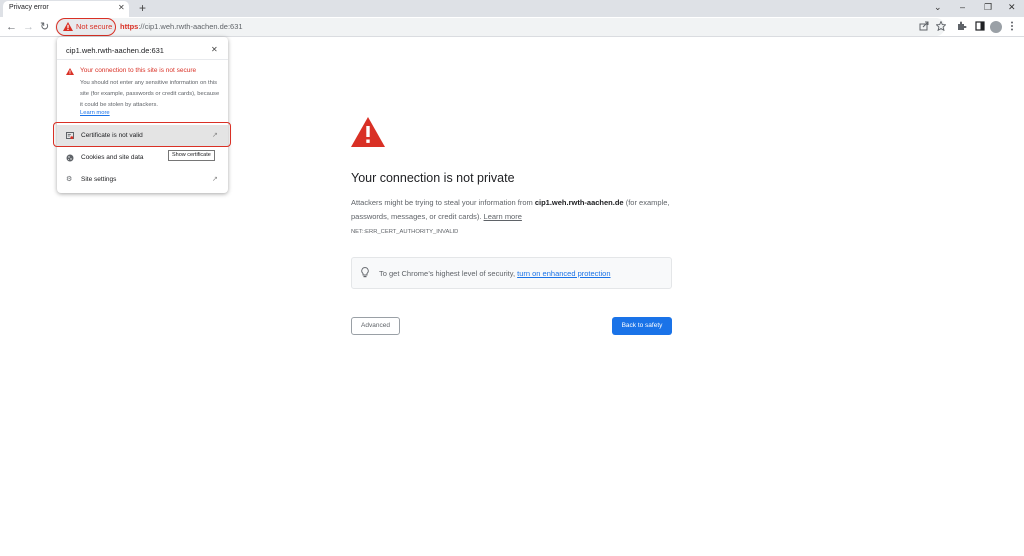 This screenshot has width=1024, height=556. What do you see at coordinates (11, 27) in the screenshot?
I see `back-icon: ←` at bounding box center [11, 27].